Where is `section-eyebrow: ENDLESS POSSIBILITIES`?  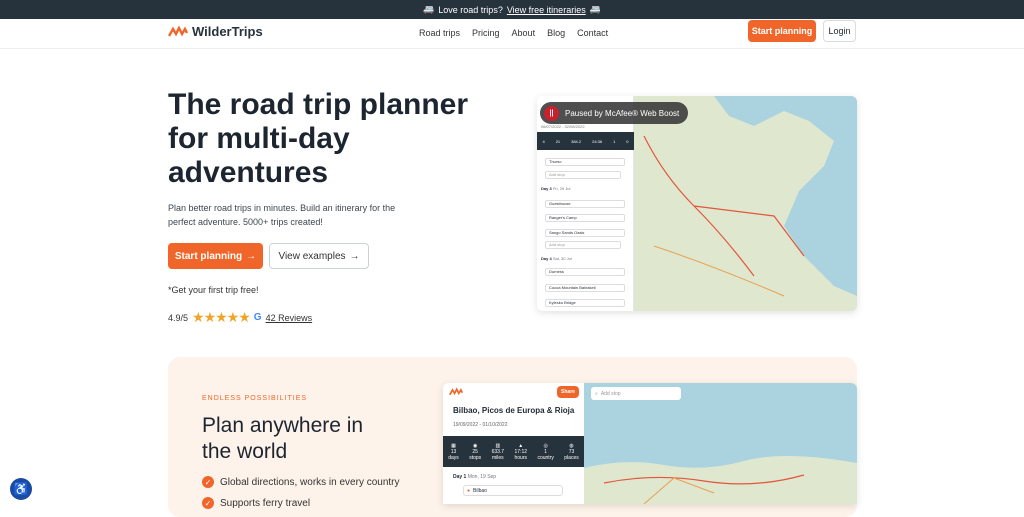
section-eyebrow: ENDLESS POSSIBILITIES is located at coordinates (255, 398).